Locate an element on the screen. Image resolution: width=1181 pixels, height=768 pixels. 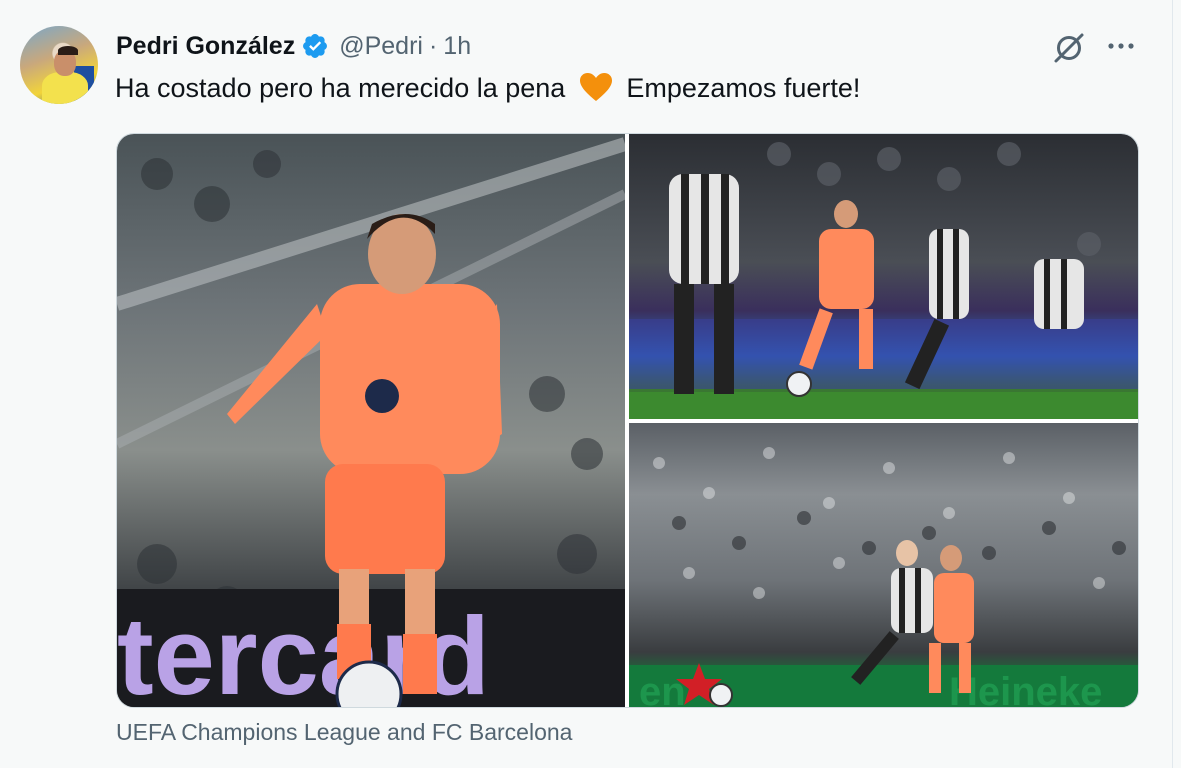
stadium-photo-illustration: en Heineke is located at coordinates (883, 577).